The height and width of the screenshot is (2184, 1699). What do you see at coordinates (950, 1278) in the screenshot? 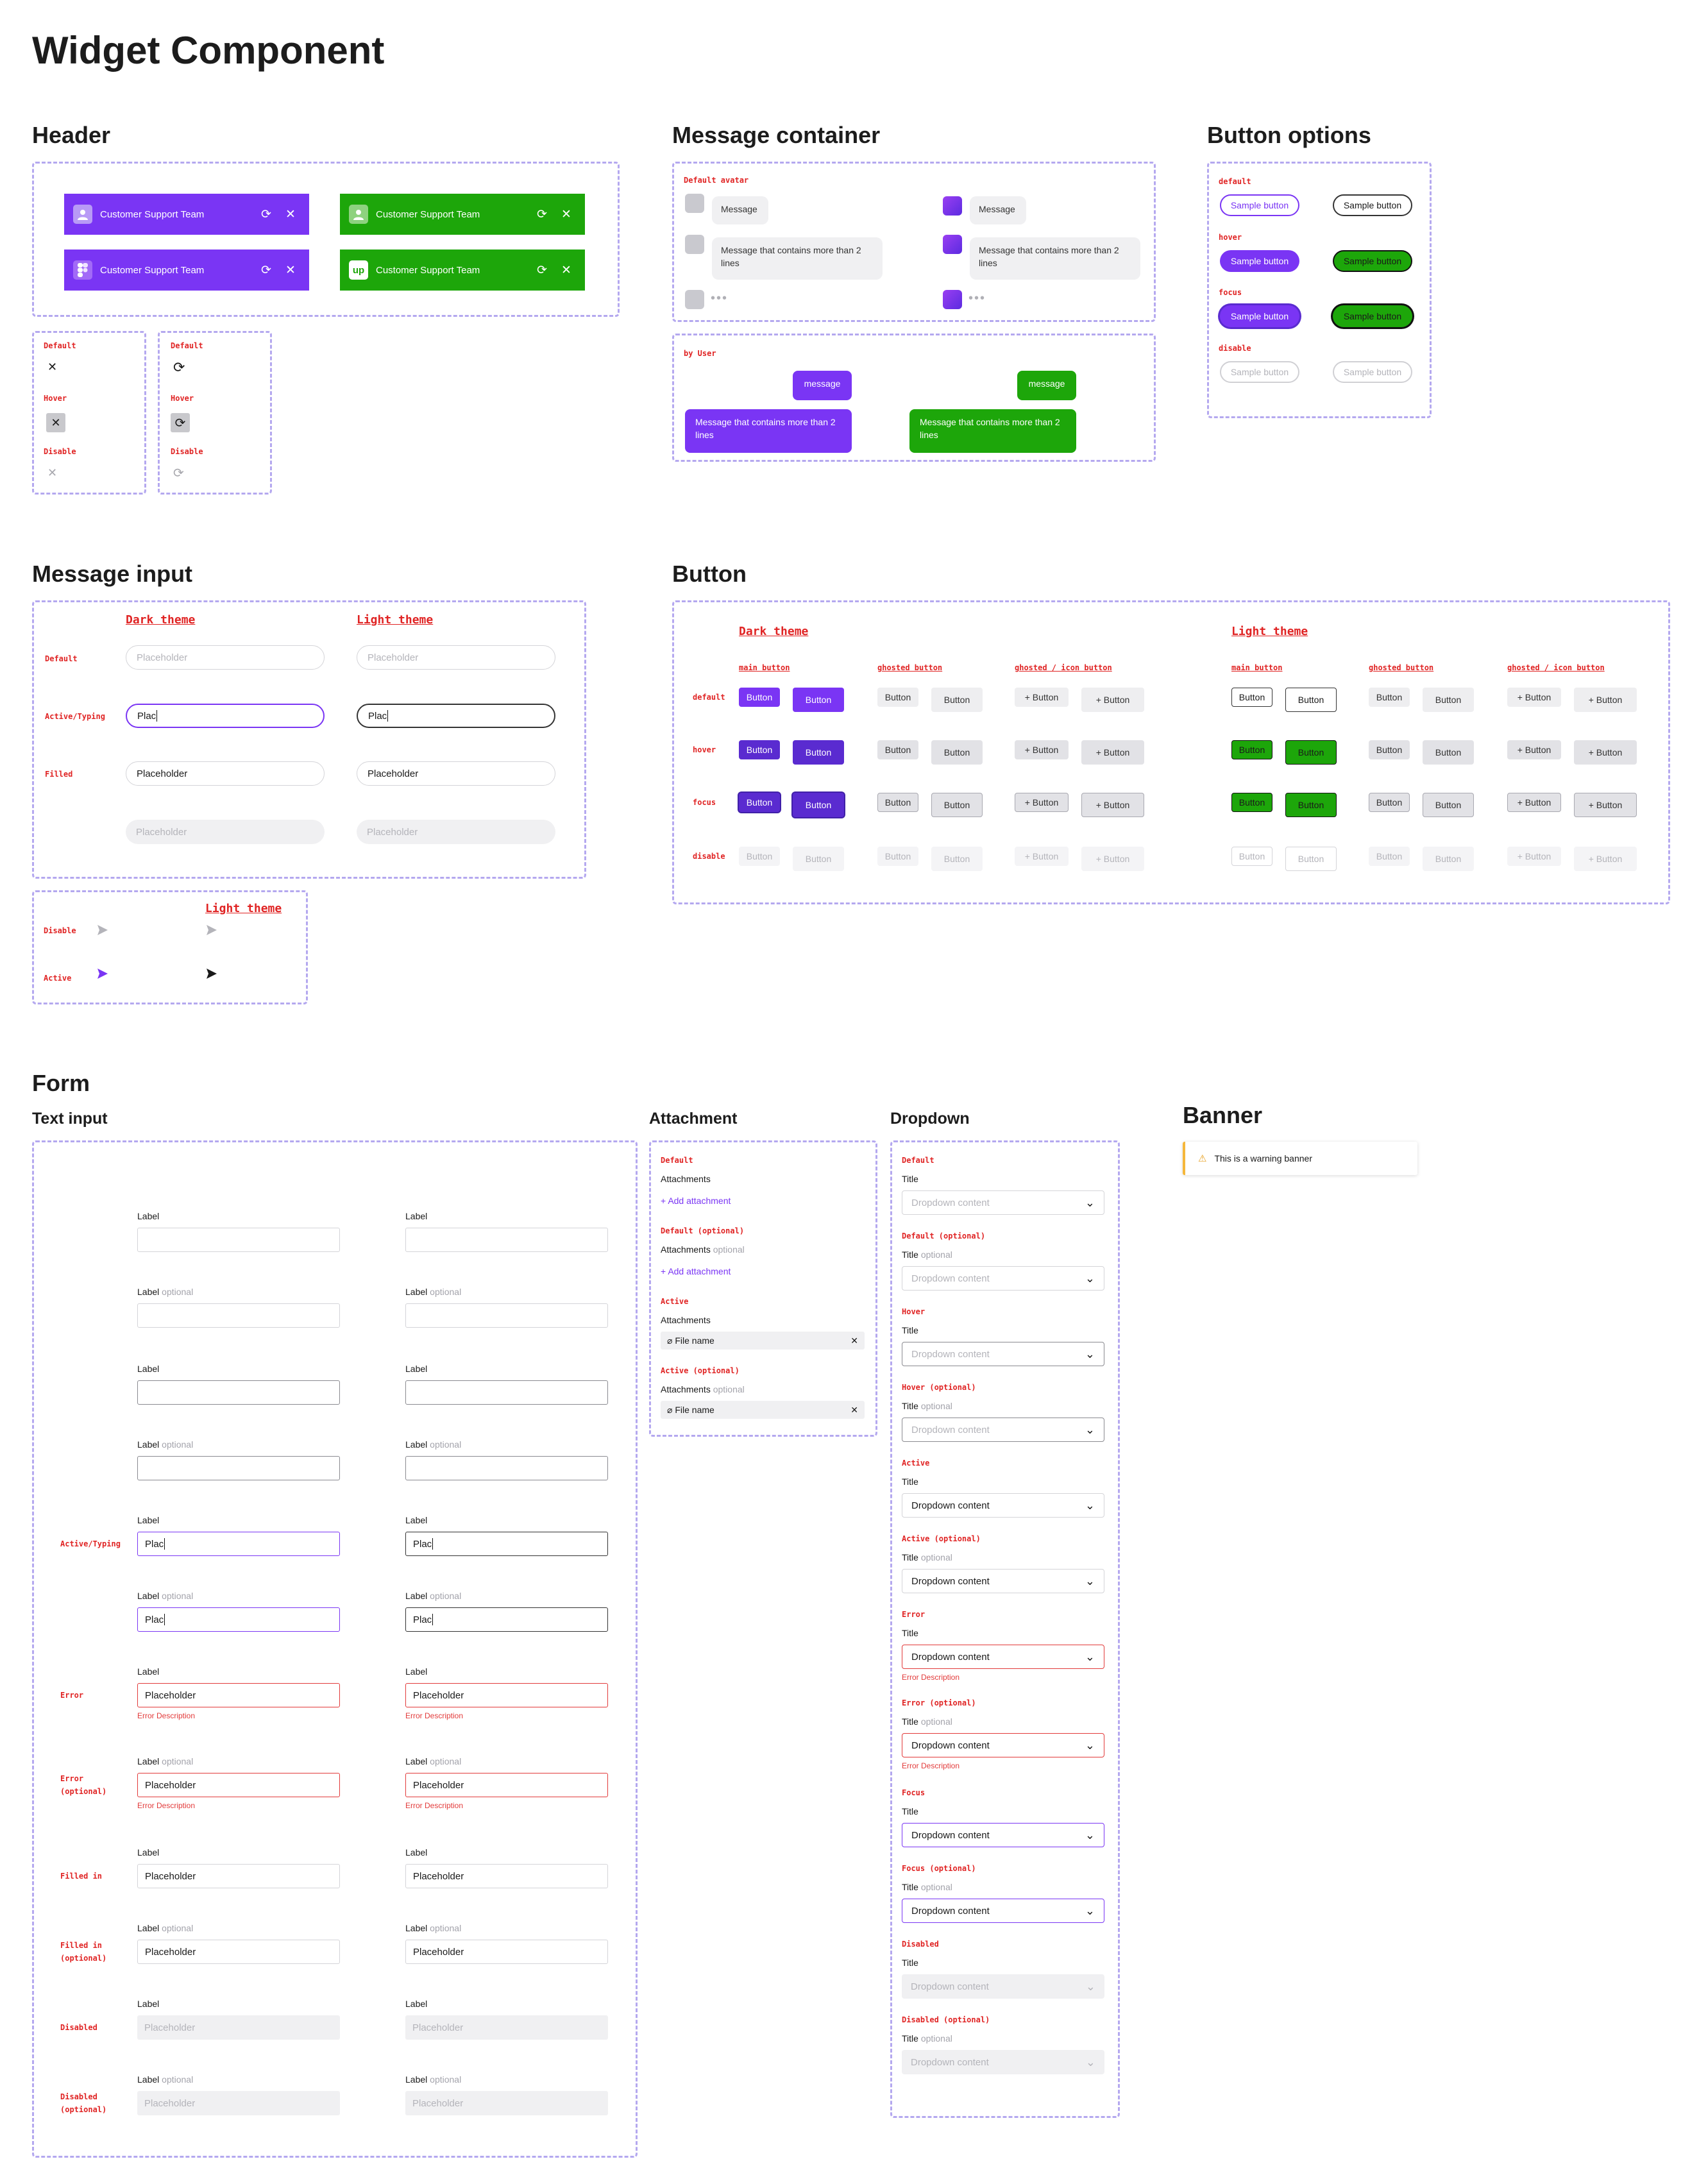
I see `dropdown-value: Dropdown content` at bounding box center [950, 1278].